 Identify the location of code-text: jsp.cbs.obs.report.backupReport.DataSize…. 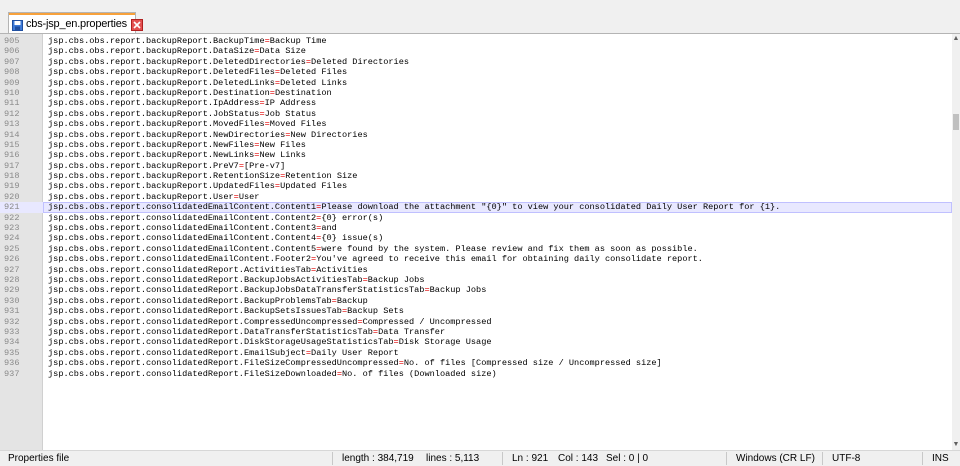
(177, 51).